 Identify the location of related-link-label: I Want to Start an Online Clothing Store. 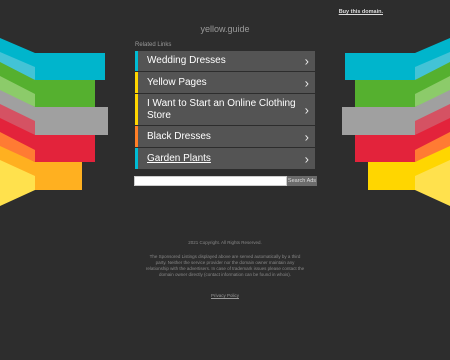
(221, 109).